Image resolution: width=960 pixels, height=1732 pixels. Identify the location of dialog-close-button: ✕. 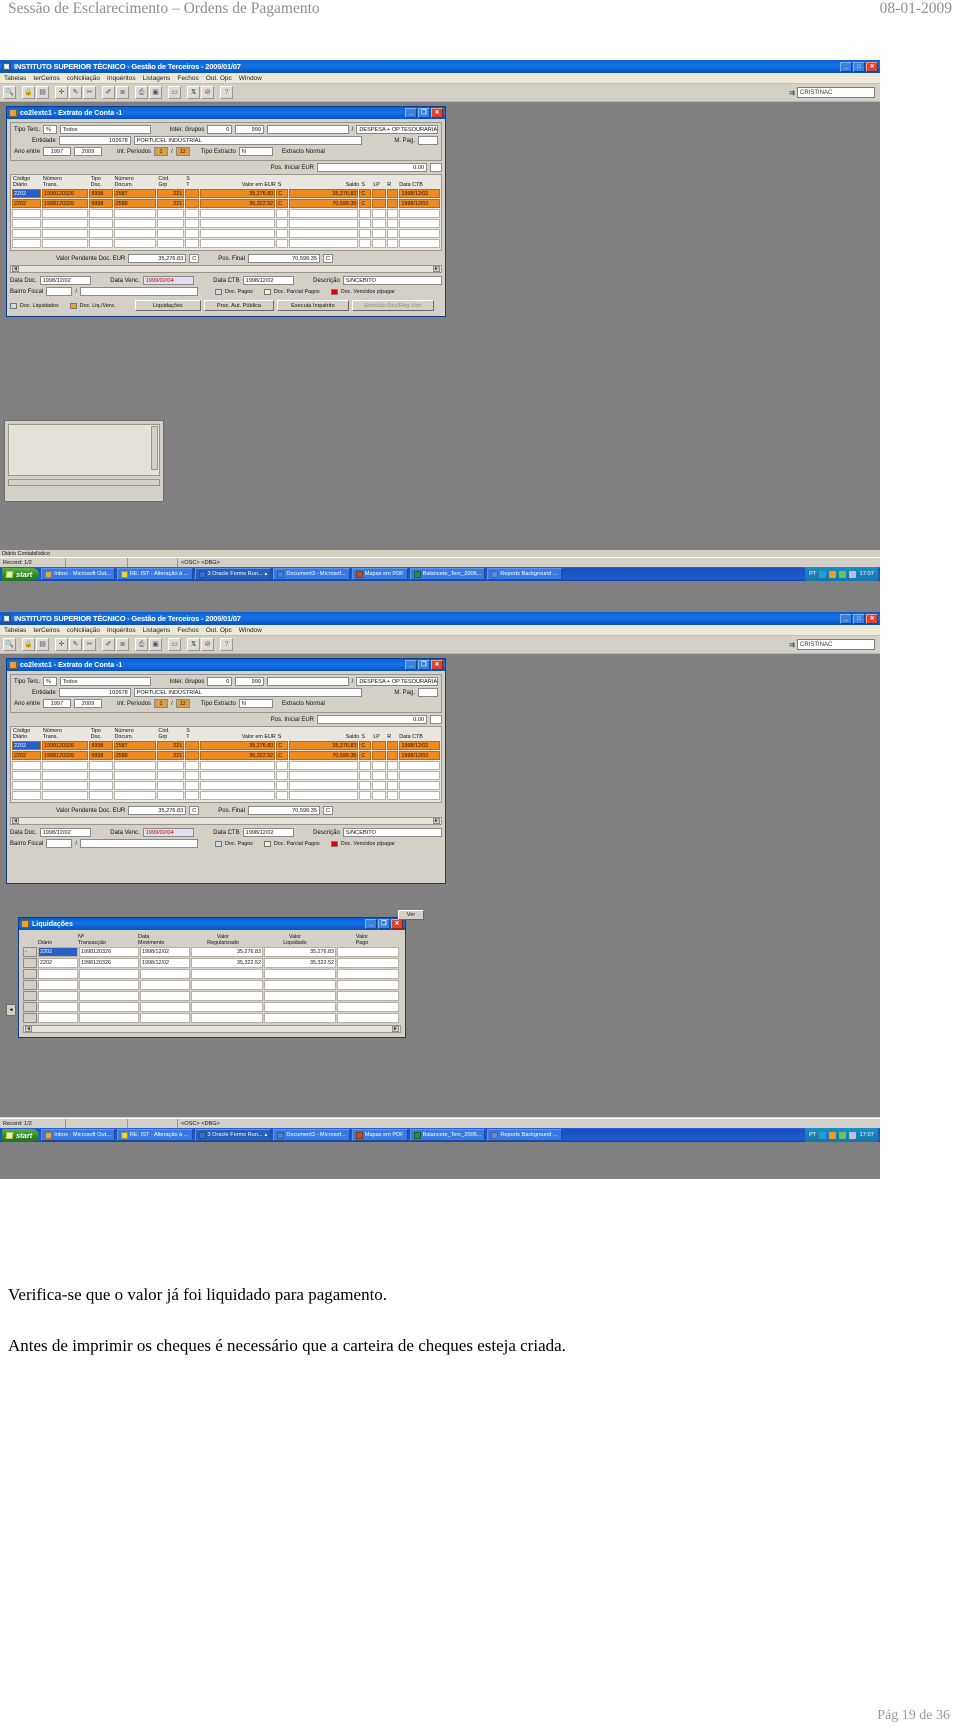
(397, 924).